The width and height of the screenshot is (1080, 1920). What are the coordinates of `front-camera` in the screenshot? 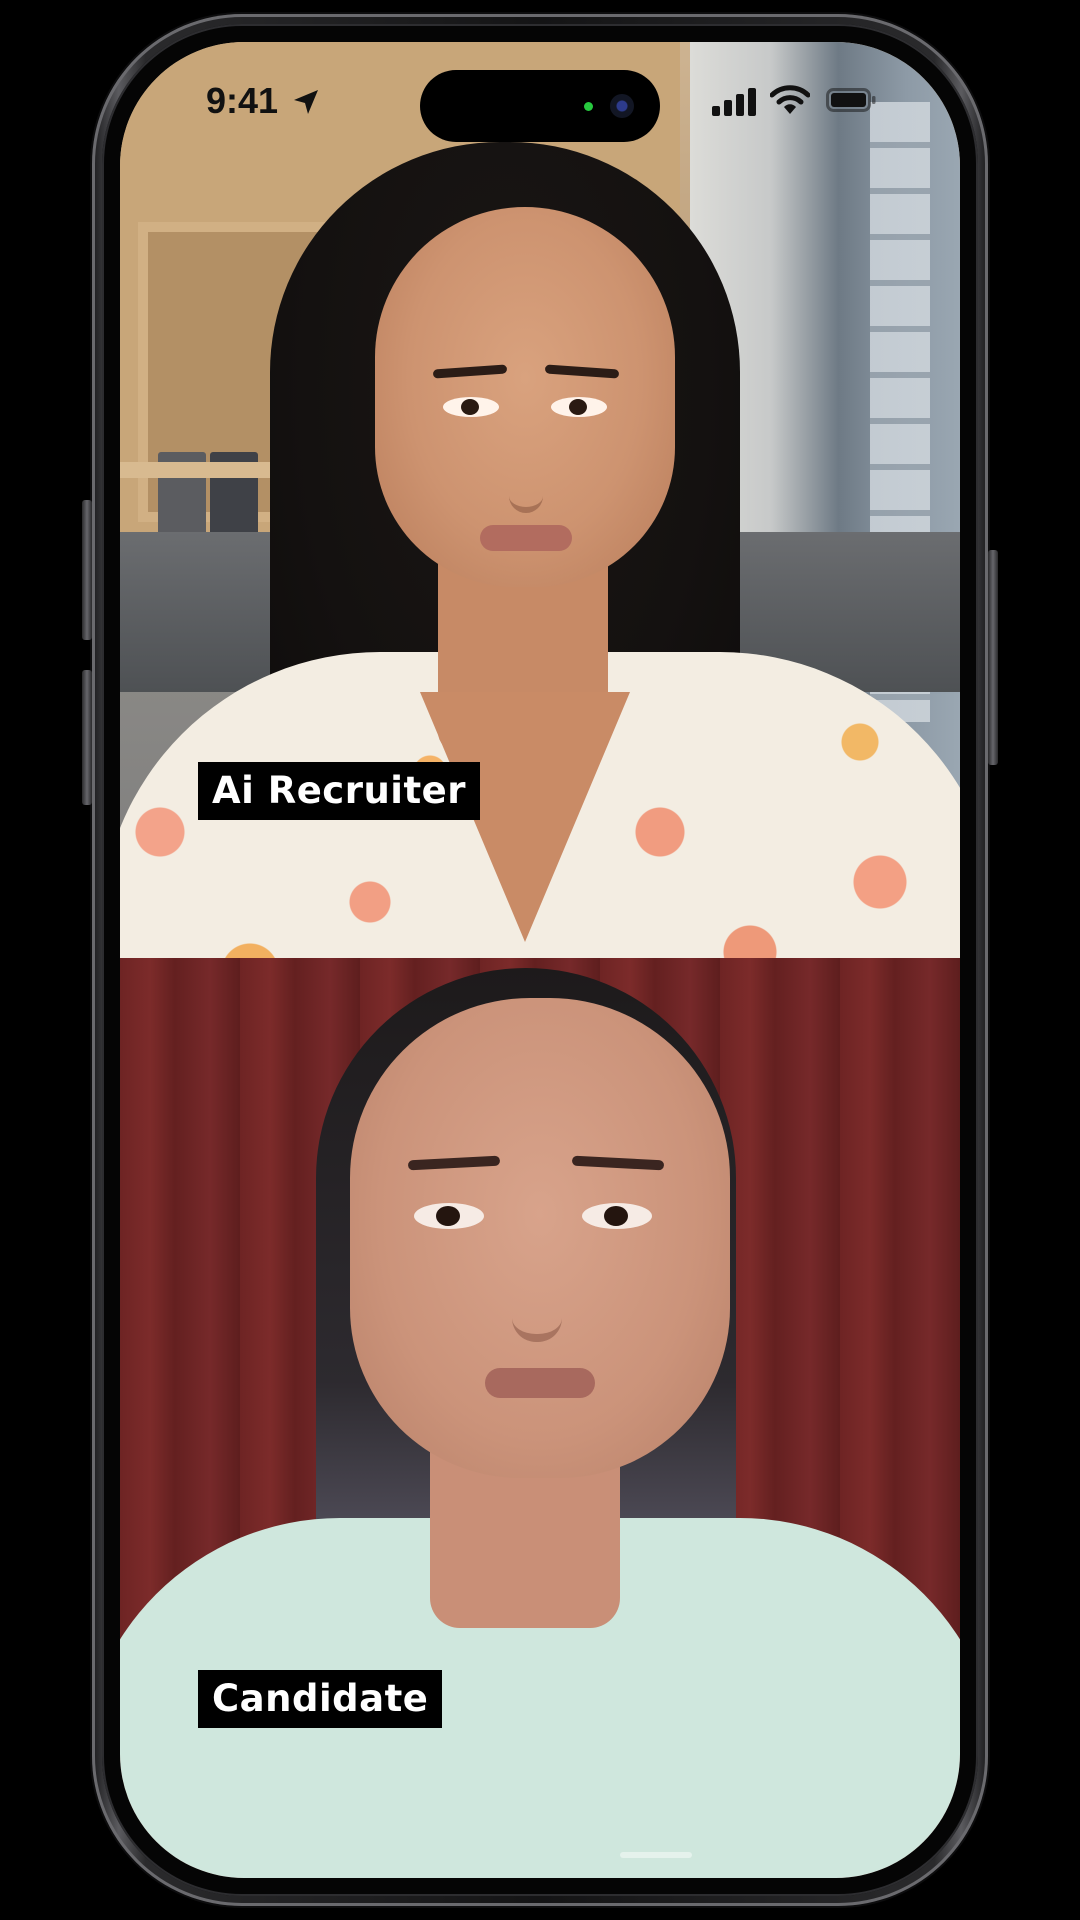 It's located at (622, 106).